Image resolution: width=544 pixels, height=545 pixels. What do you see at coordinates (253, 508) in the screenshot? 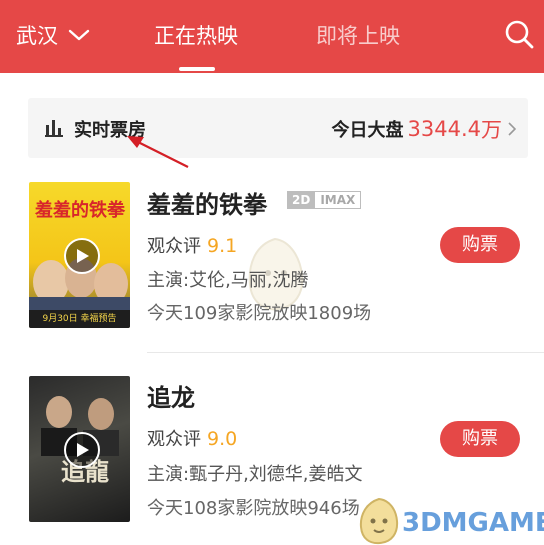
I see `movie-showings: 今天108家影院放映946场` at bounding box center [253, 508].